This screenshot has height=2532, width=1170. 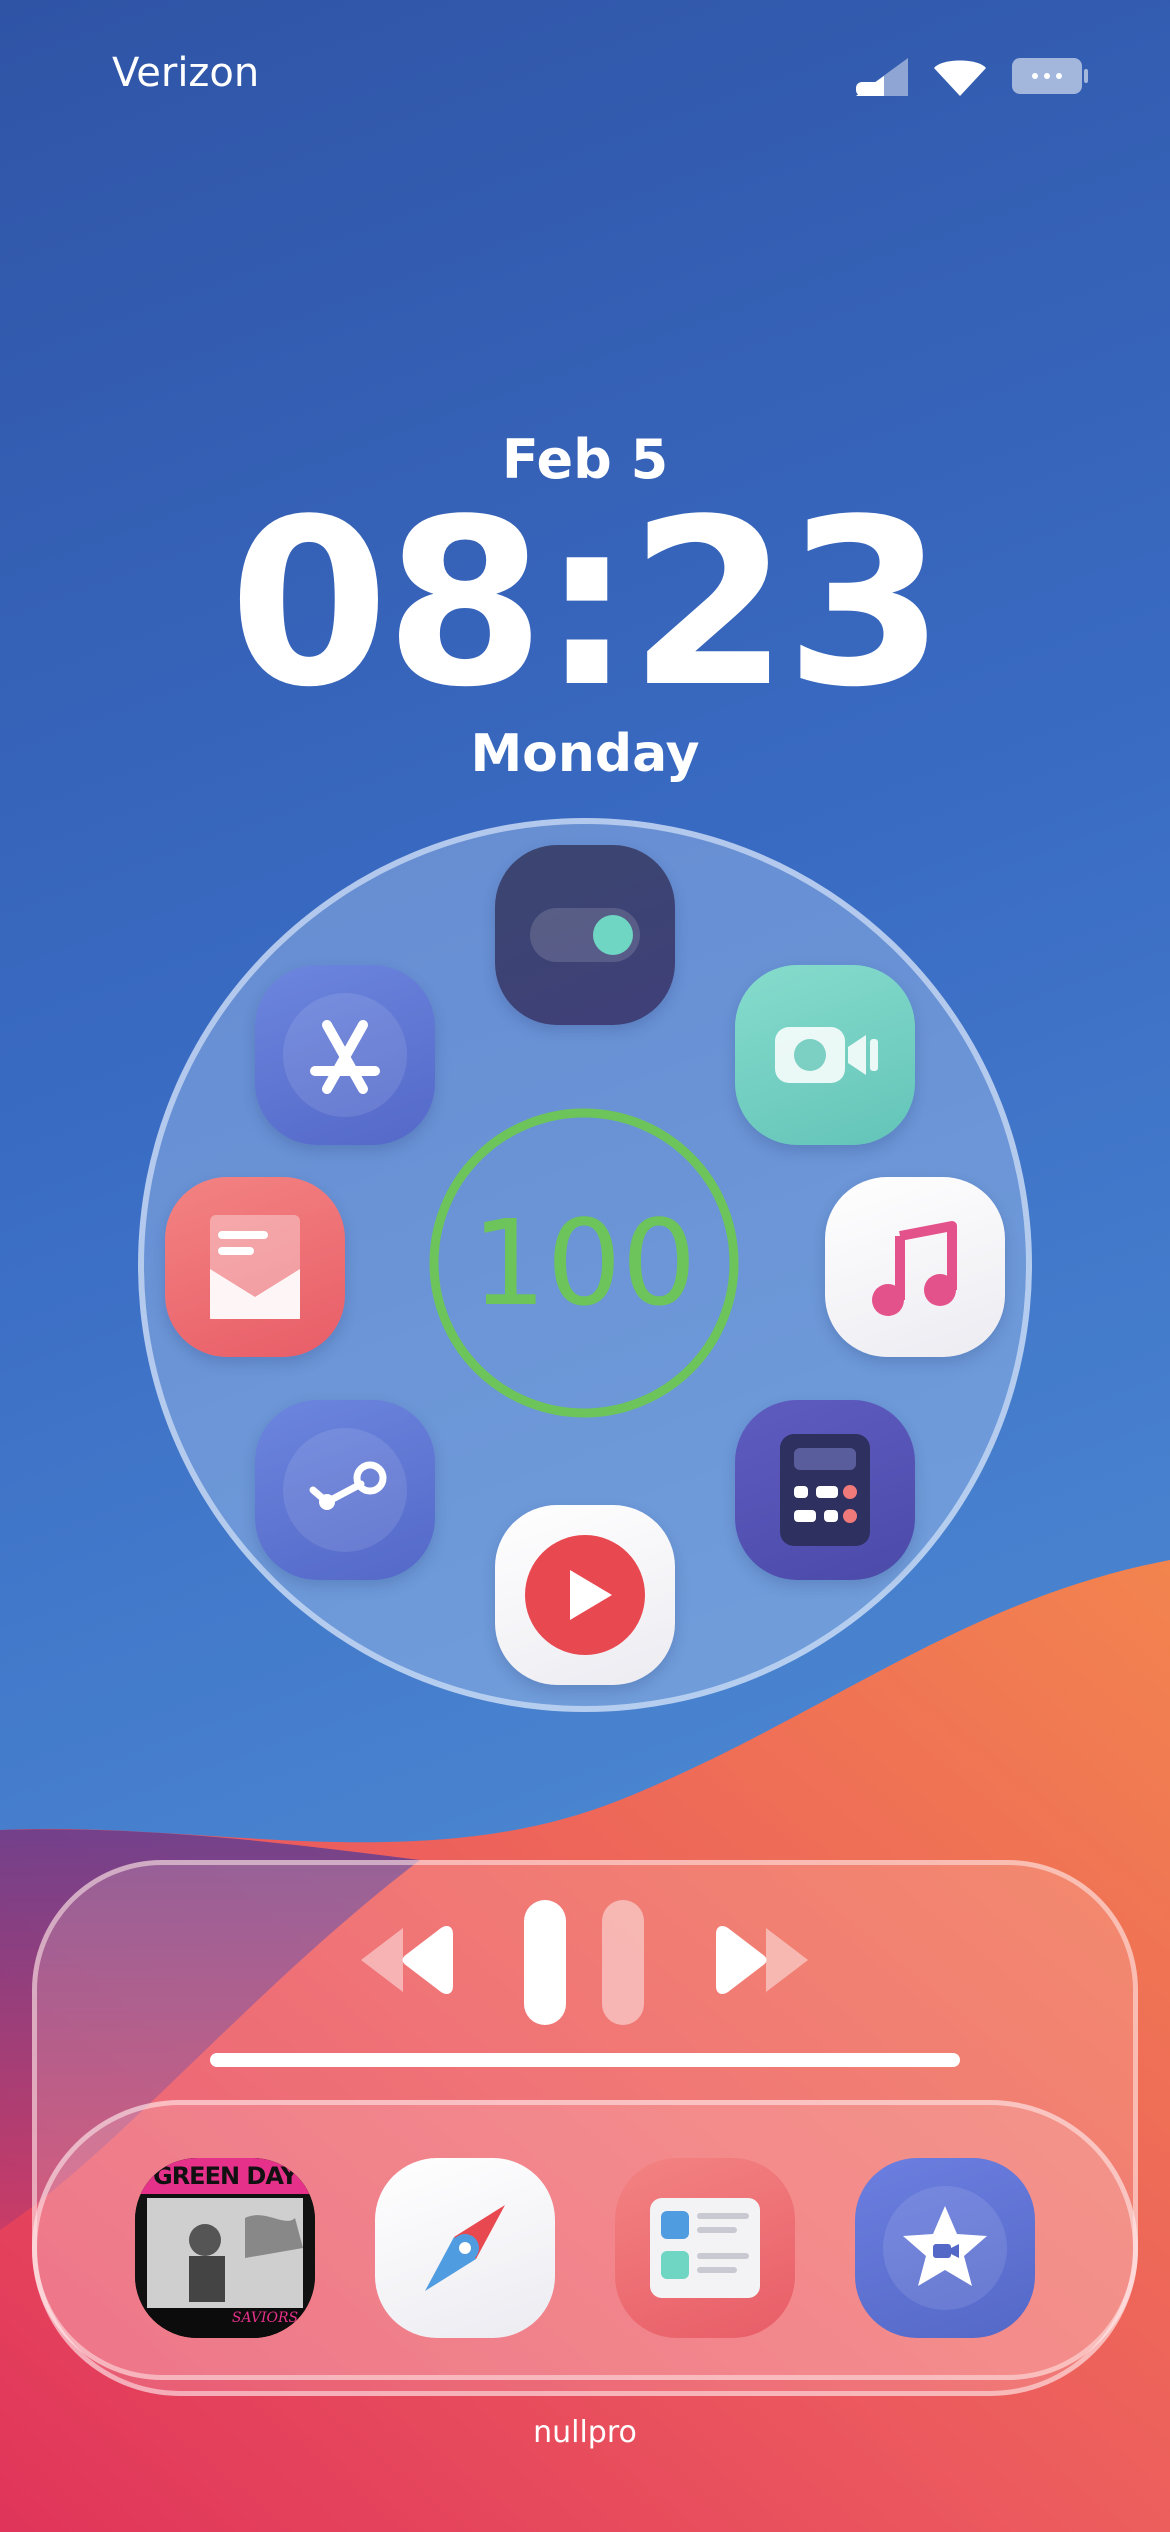 I want to click on youtube-app, so click(x=585, y=1595).